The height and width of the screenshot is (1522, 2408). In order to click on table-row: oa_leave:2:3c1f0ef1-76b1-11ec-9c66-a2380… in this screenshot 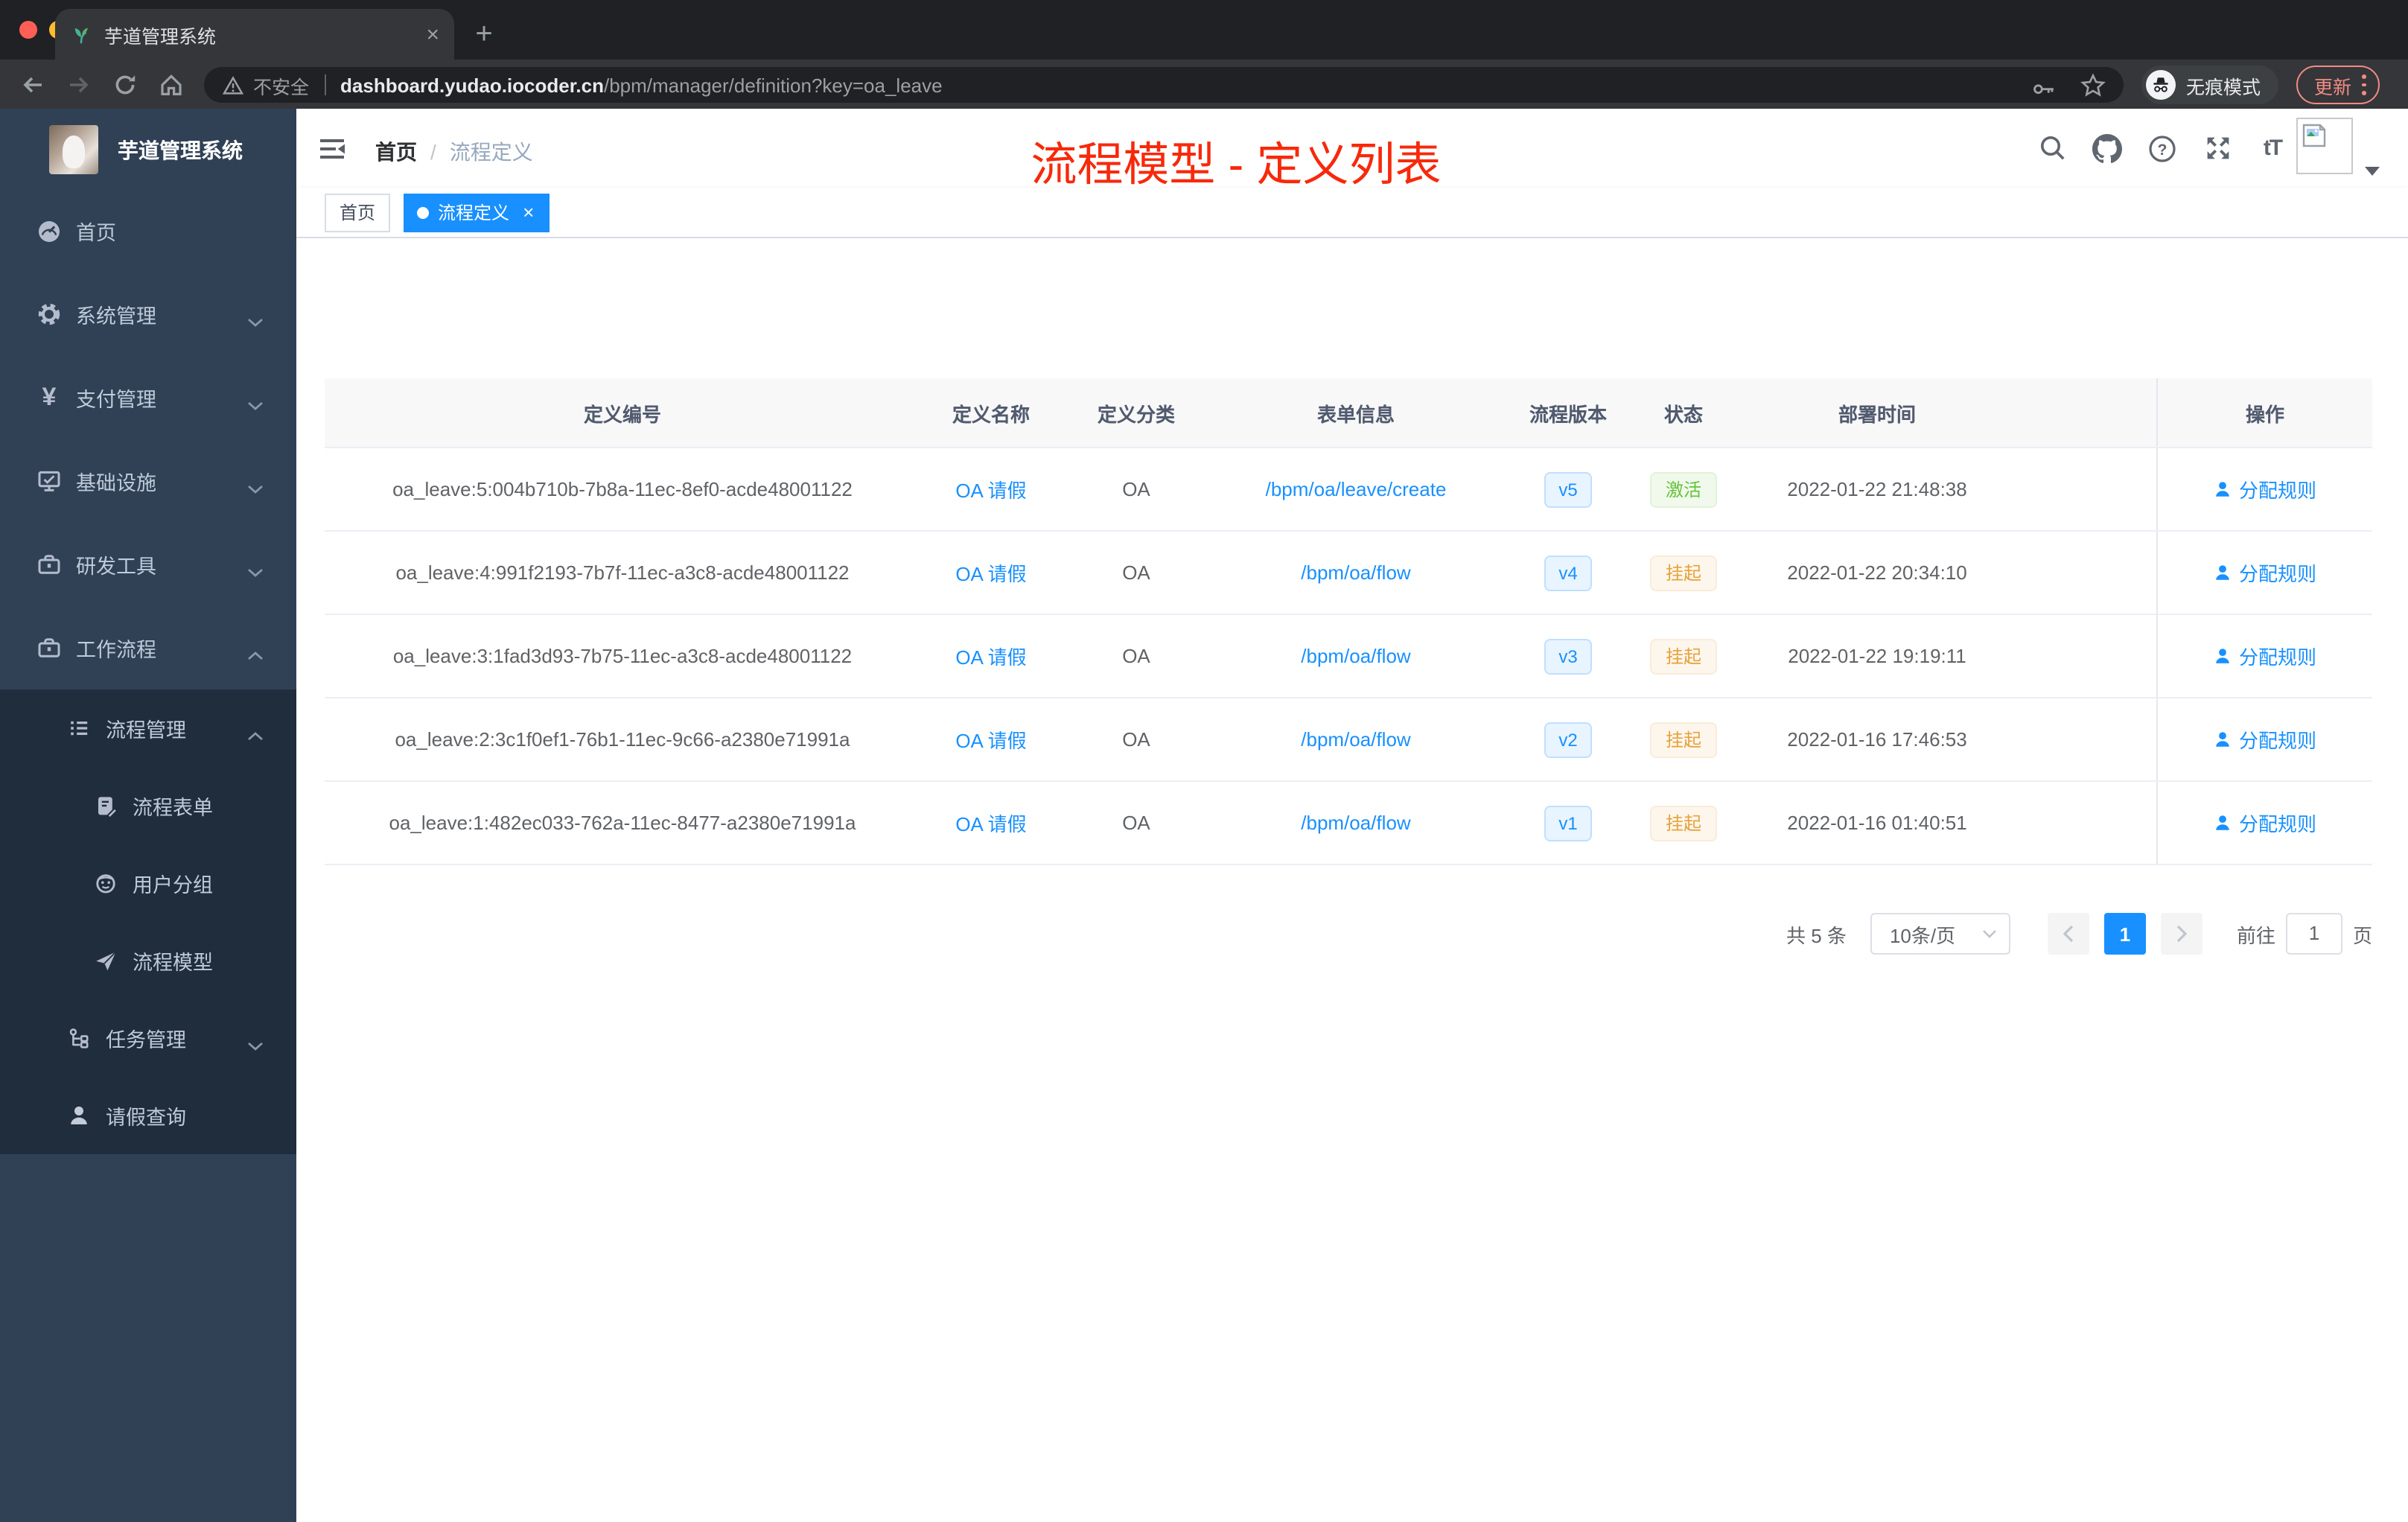, I will do `click(1348, 740)`.